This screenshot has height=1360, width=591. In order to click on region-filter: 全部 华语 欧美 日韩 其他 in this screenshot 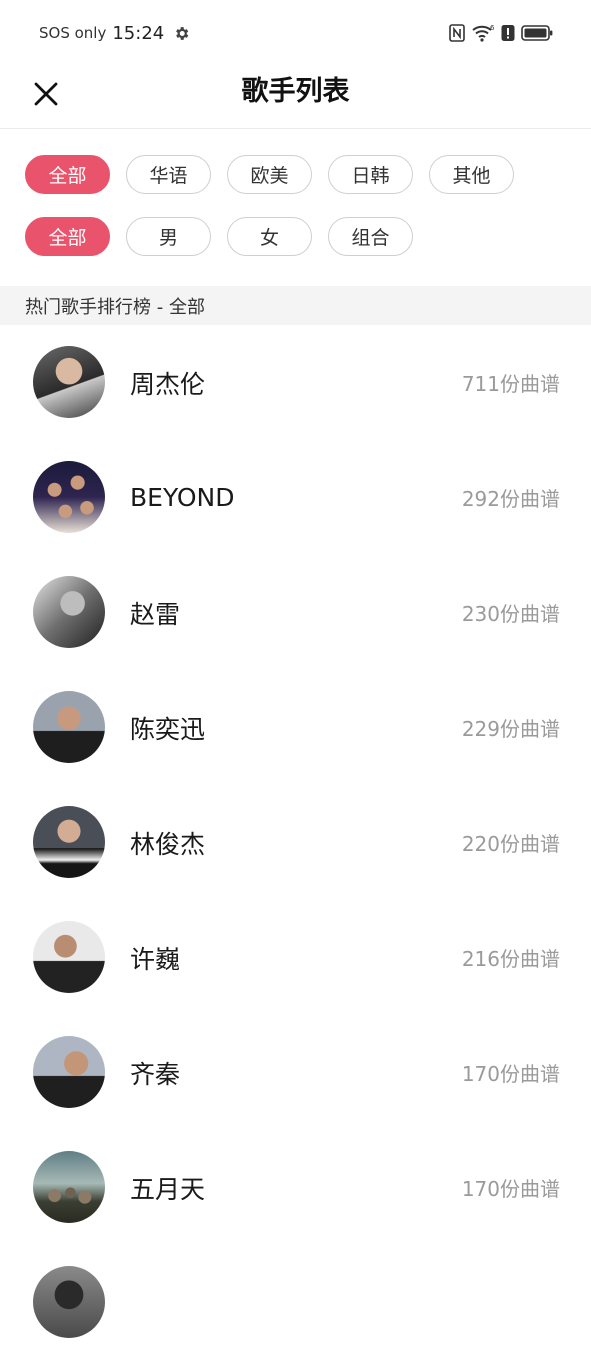, I will do `click(269, 174)`.